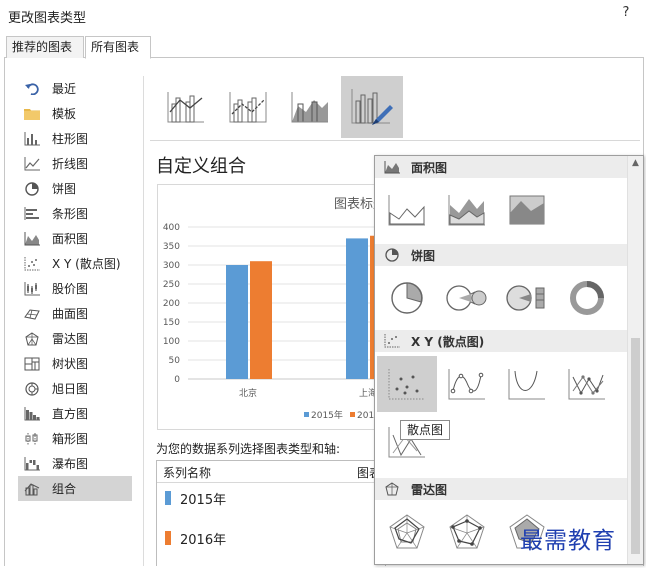 This screenshot has width=646, height=568. Describe the element at coordinates (70, 139) in the screenshot. I see `sidebar-item-label: 柱形图` at that location.